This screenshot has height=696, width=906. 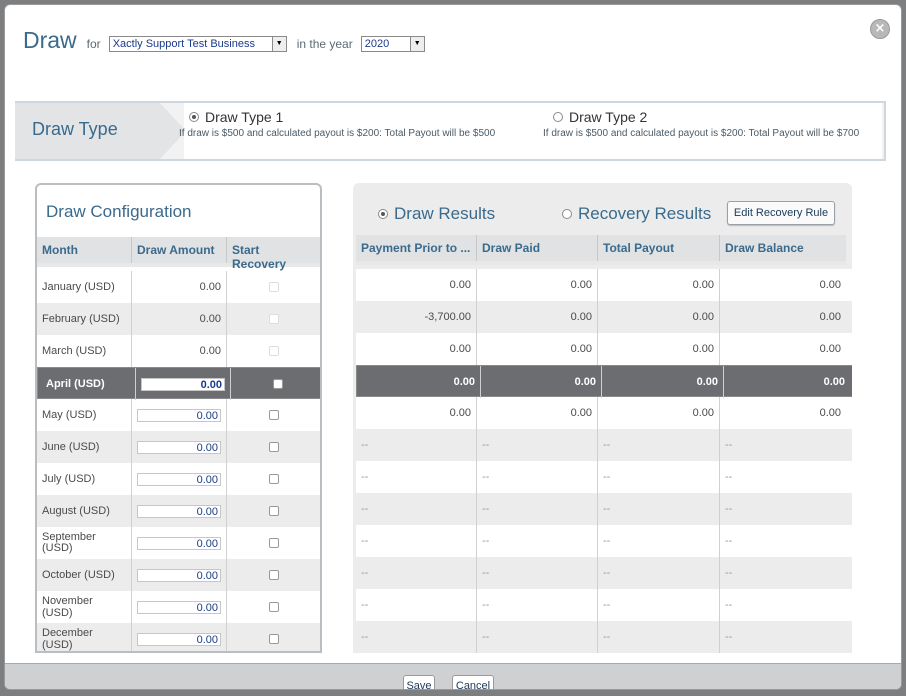 I want to click on table-row: October (USD) 0.00, so click(x=178, y=575).